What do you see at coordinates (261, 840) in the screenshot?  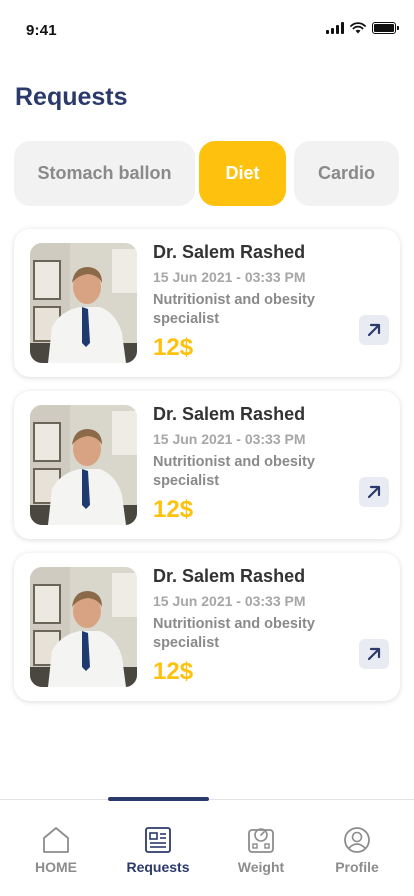 I see `scale-icon` at bounding box center [261, 840].